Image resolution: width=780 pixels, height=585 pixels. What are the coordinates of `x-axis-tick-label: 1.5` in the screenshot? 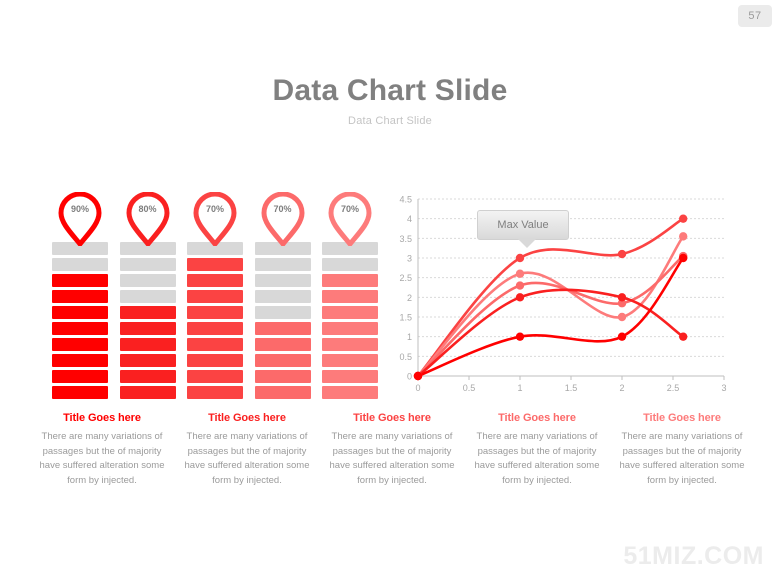 It's located at (571, 388).